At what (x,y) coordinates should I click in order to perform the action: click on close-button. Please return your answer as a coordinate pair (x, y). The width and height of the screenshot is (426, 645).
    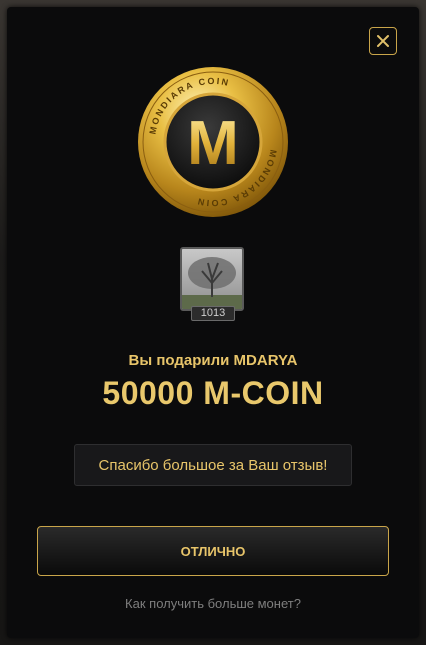
    Looking at the image, I should click on (383, 41).